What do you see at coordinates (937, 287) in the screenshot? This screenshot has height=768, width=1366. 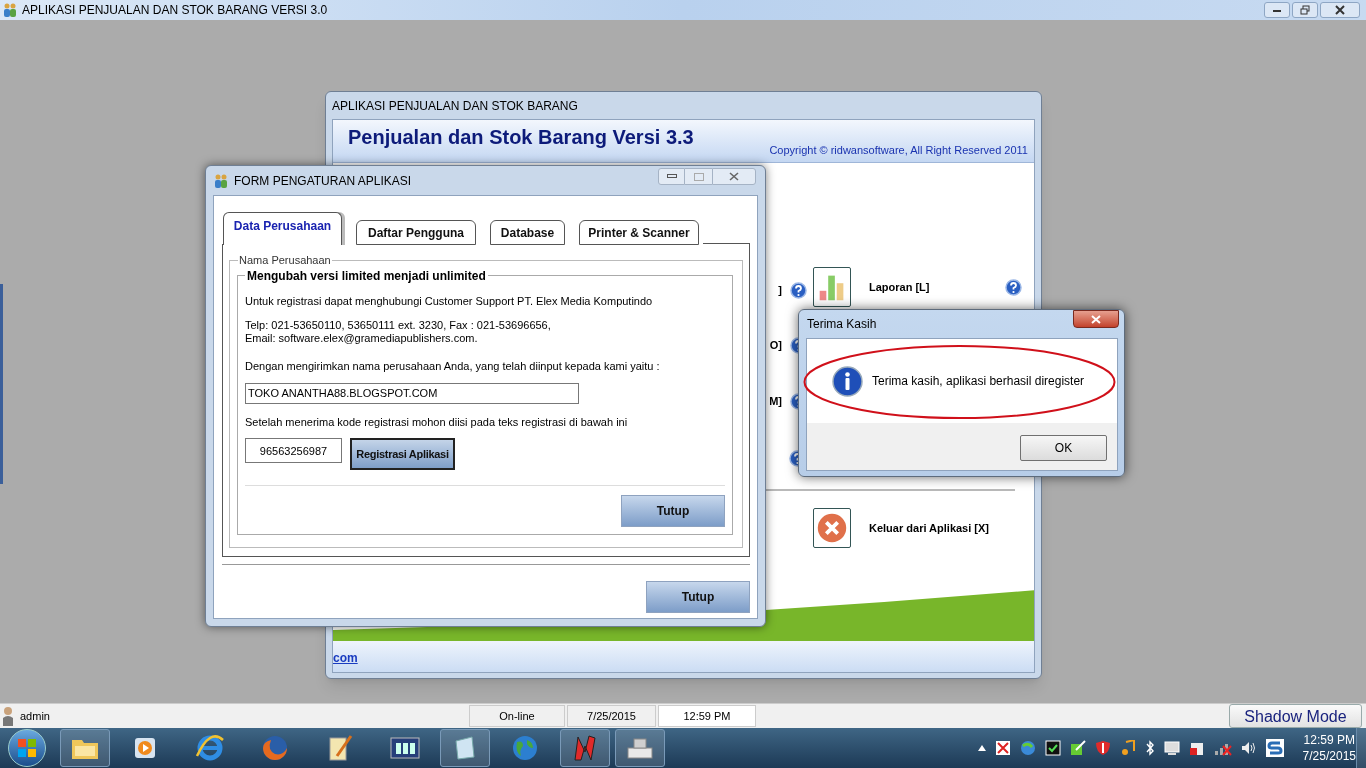 I see `menu-label: Laporan [L]` at bounding box center [937, 287].